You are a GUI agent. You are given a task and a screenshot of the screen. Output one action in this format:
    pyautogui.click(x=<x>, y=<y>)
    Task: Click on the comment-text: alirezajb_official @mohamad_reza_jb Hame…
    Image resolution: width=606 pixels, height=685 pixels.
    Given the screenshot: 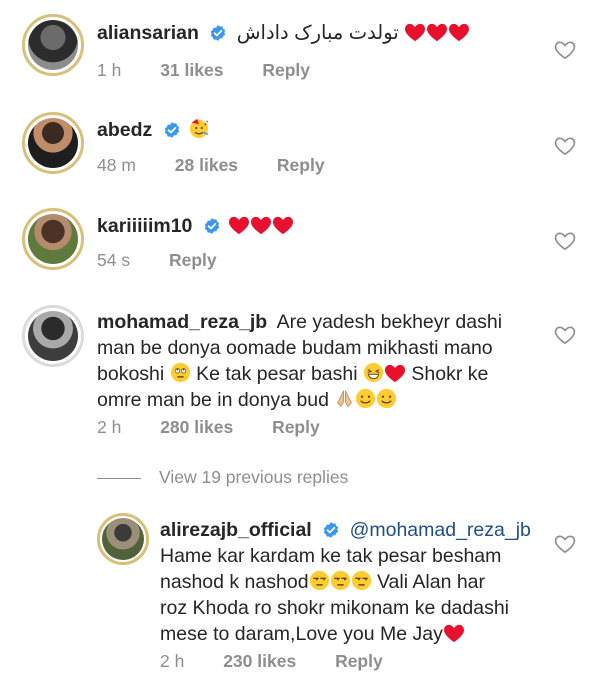 What is the action you would take?
    pyautogui.click(x=355, y=582)
    